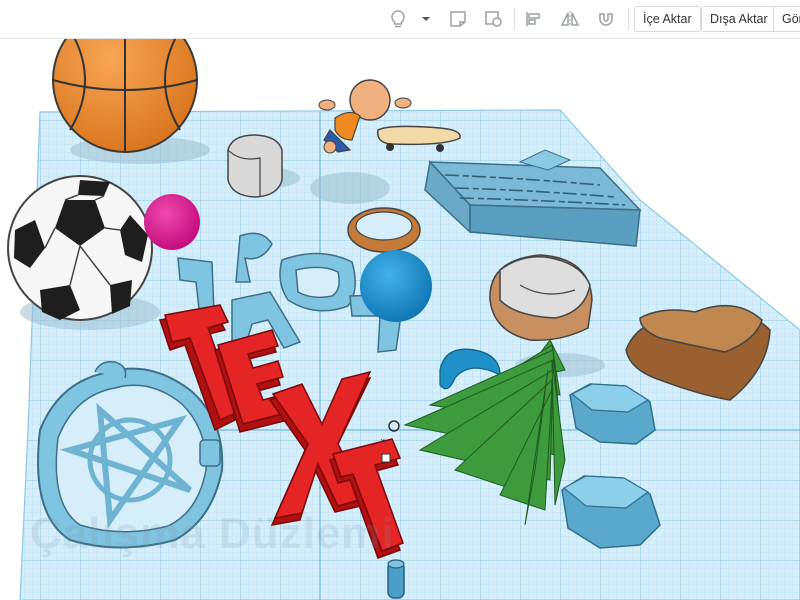  Describe the element at coordinates (739, 19) in the screenshot. I see `export-button: Dışa Aktar` at that location.